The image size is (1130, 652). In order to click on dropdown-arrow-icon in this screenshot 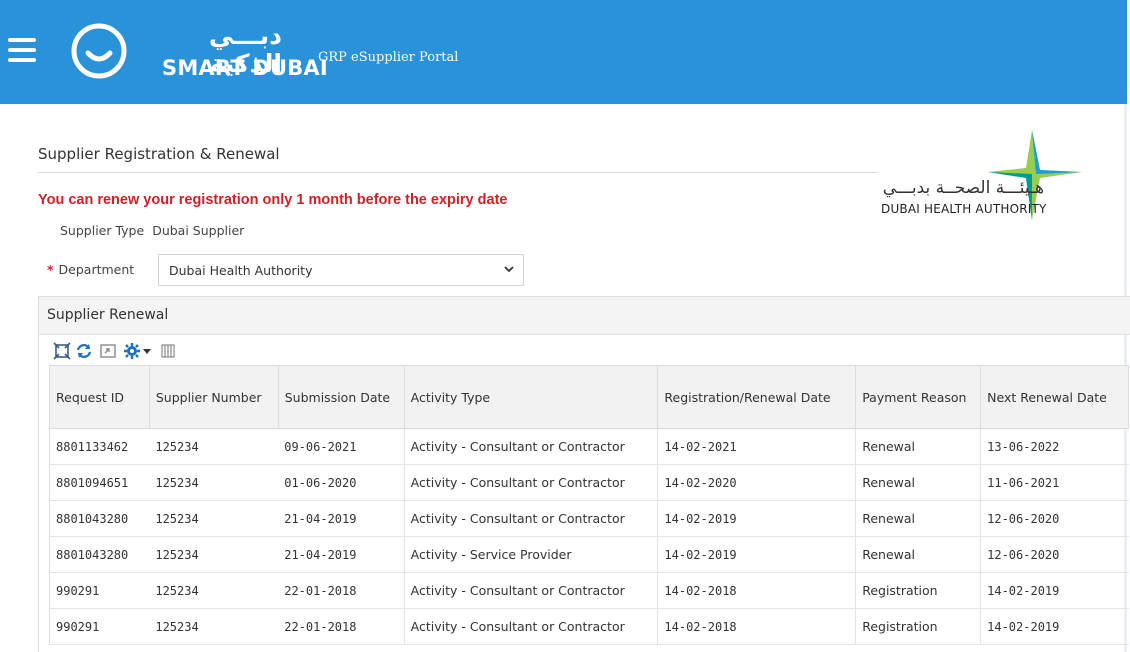, I will do `click(147, 351)`.